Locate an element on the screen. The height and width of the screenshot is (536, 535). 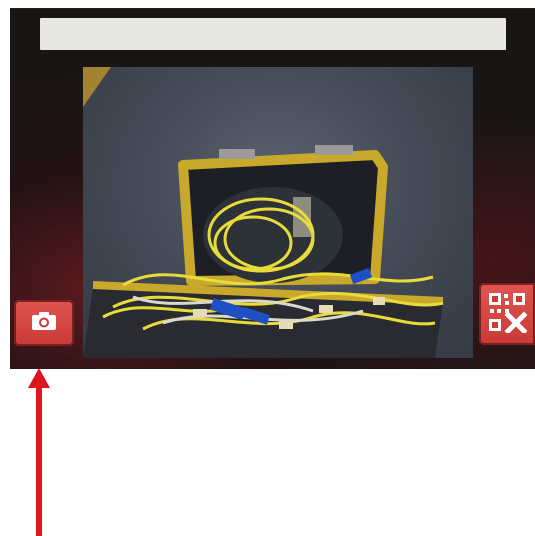
capture-button is located at coordinates (44, 323).